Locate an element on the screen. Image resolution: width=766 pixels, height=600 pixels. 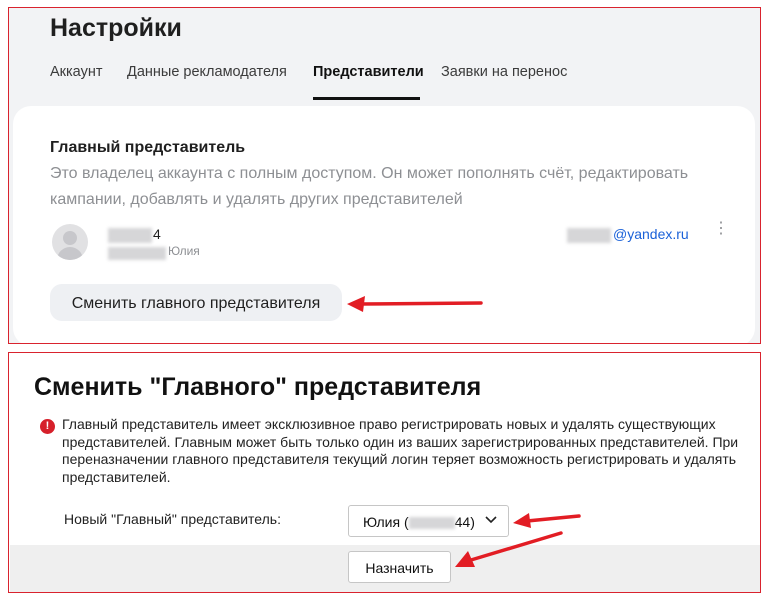
tab-representatives: Представители is located at coordinates (368, 72).